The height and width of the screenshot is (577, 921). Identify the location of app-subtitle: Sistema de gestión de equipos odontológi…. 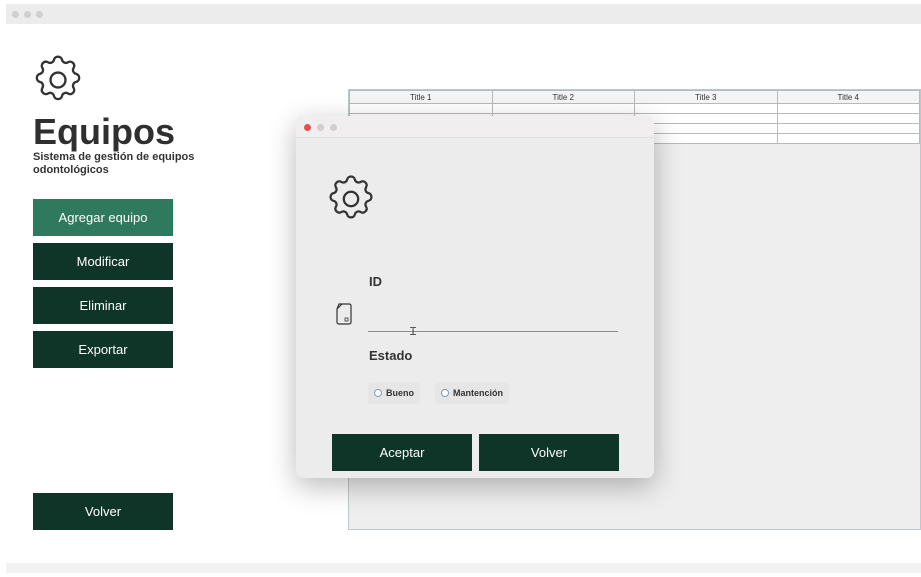
(114, 163).